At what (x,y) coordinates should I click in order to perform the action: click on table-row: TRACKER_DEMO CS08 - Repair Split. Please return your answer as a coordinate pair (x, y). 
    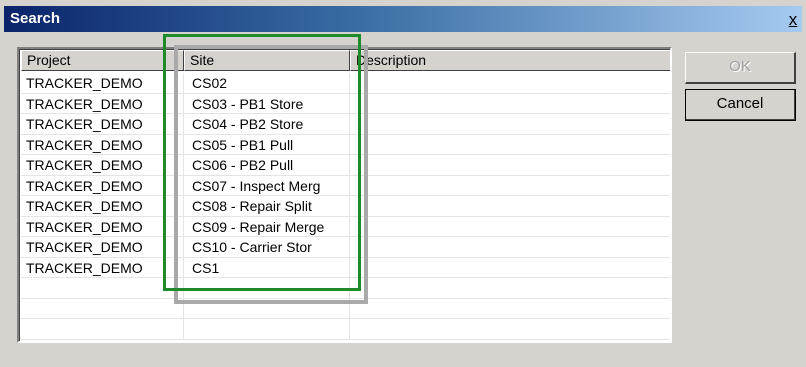
    Looking at the image, I should click on (345, 206).